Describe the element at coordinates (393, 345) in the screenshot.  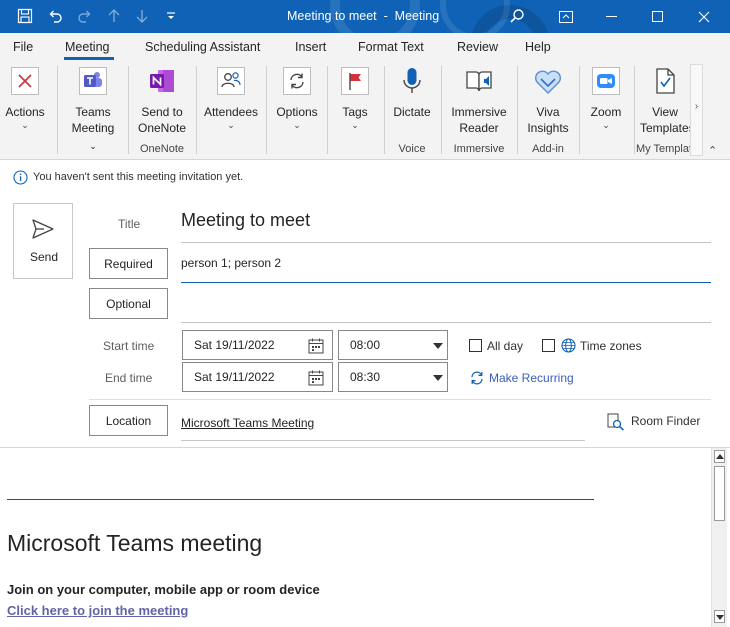
I see `start-time-dropdown: 08:00` at that location.